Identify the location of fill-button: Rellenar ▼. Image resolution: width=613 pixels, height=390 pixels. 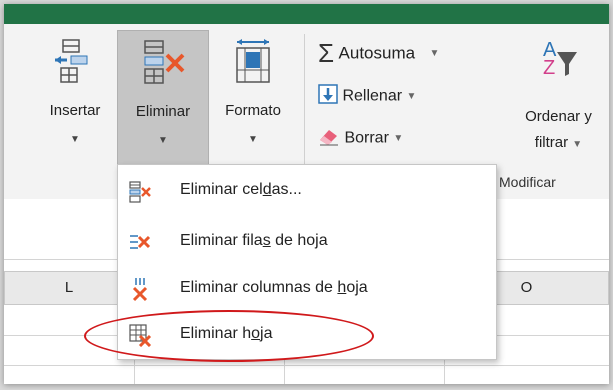
(367, 98).